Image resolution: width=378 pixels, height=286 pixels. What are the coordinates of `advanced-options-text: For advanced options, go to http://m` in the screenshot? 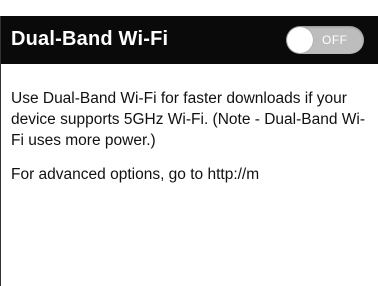 It's located at (135, 174).